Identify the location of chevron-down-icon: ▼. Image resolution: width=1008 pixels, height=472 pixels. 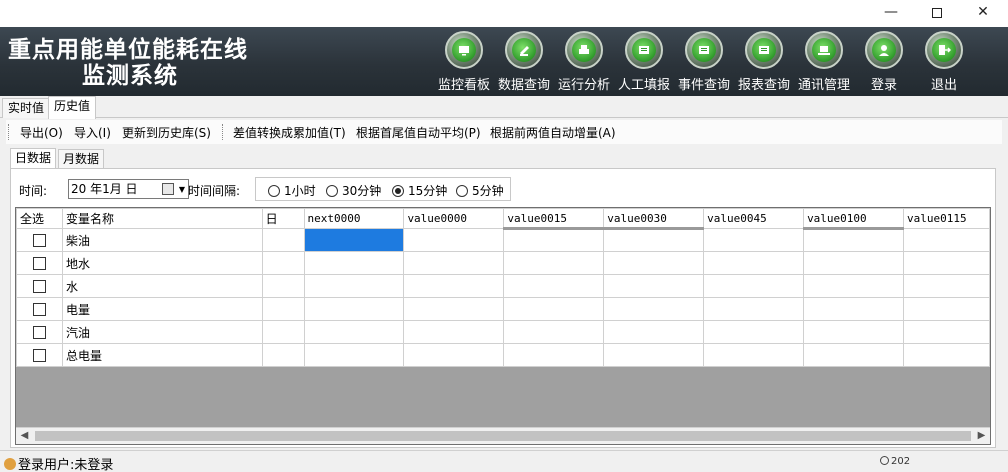
(182, 190).